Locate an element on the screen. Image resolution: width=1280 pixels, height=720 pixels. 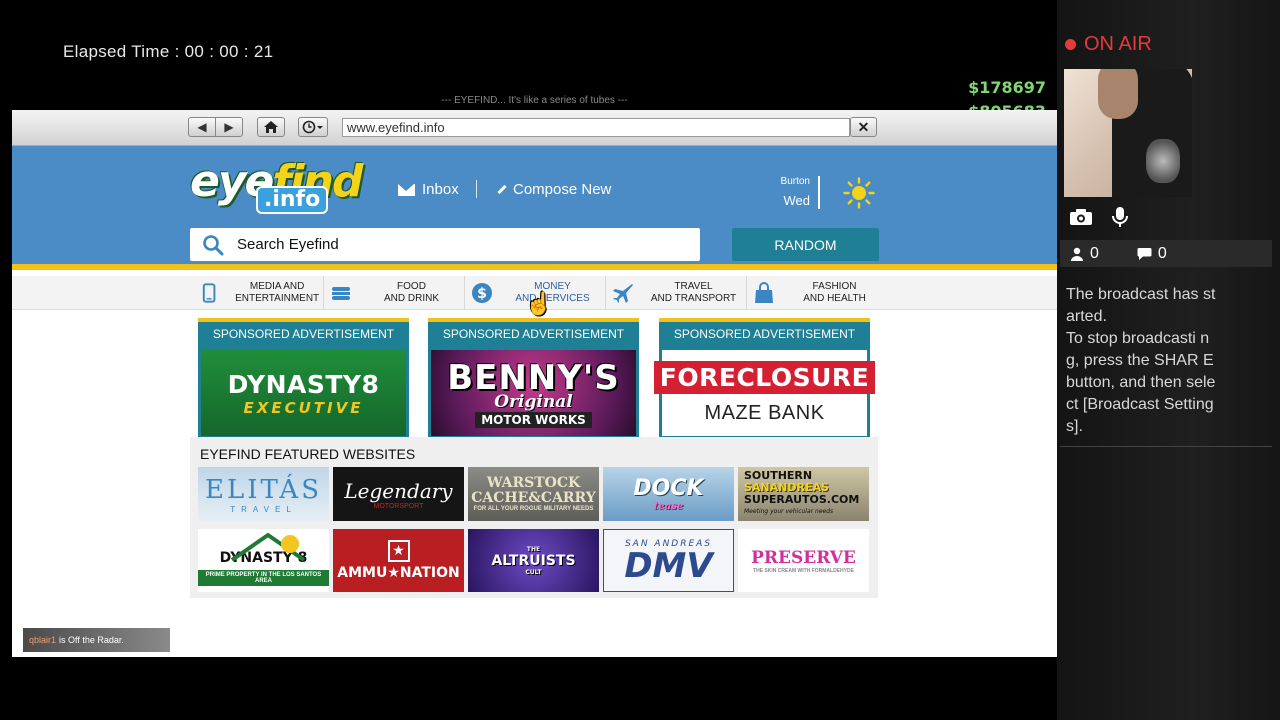
browser-toolbar: ◀ ▶ www.eyefind.info ✕ is located at coordinates (534, 128).